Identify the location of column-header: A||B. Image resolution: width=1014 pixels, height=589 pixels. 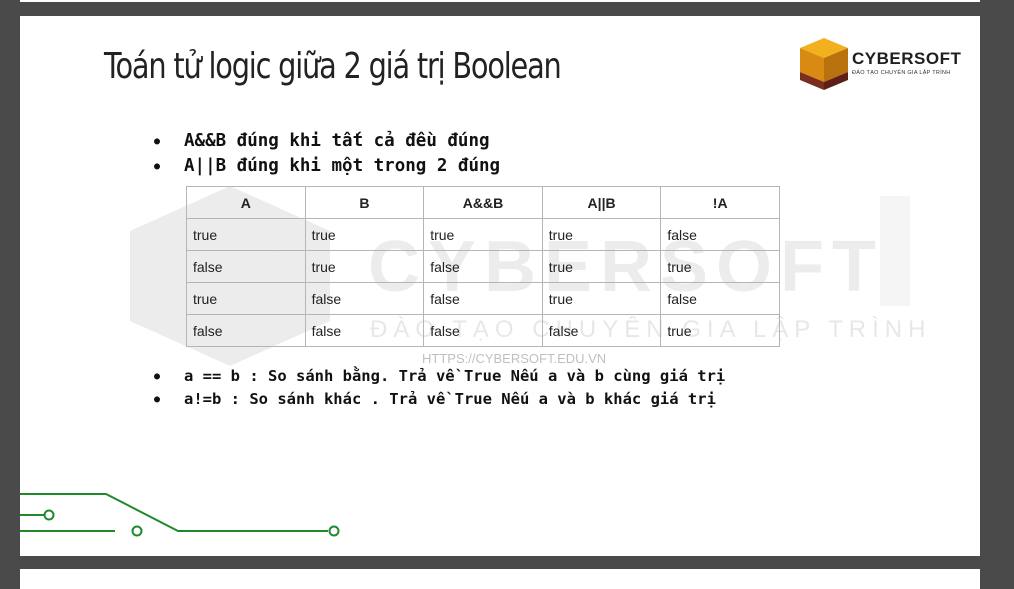
(601, 202).